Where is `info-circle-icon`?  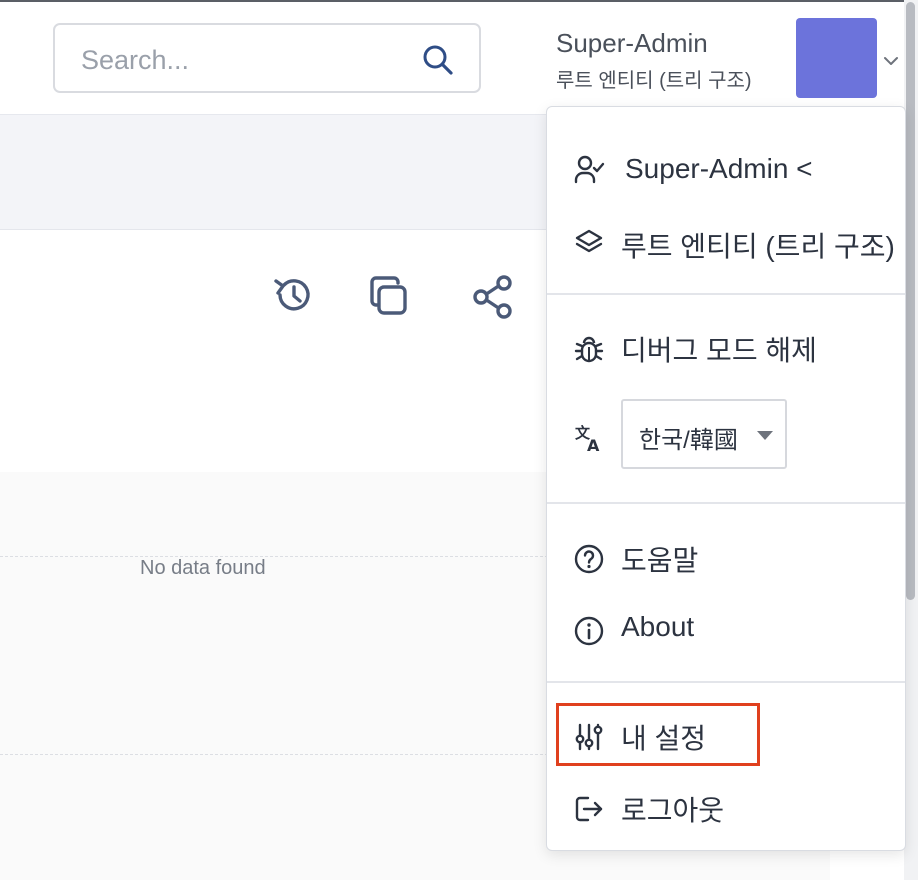
info-circle-icon is located at coordinates (589, 631).